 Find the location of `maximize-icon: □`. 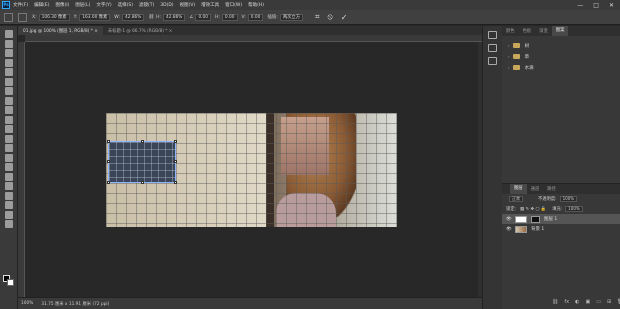

maximize-icon: □ is located at coordinates (596, 5).